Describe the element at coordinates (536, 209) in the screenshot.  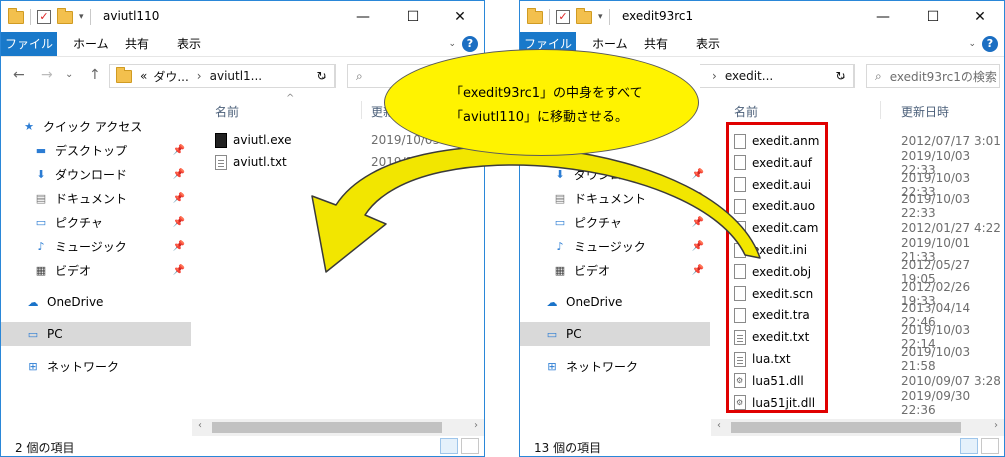
I see `curved-arrow-shape` at that location.